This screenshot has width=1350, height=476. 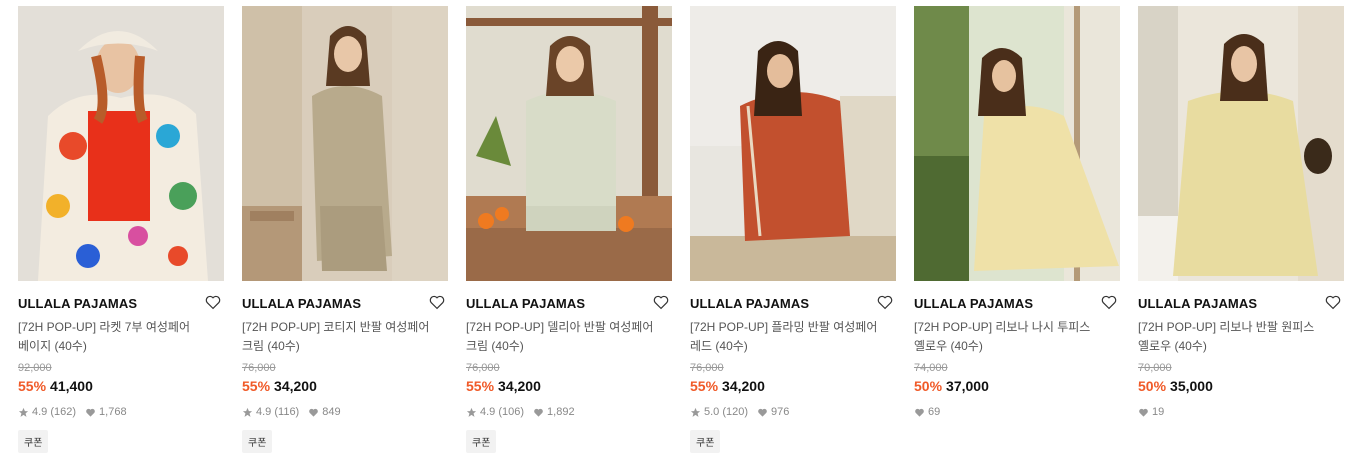 What do you see at coordinates (291, 412) in the screenshot?
I see `meta-row: 4.9 (116) 849` at bounding box center [291, 412].